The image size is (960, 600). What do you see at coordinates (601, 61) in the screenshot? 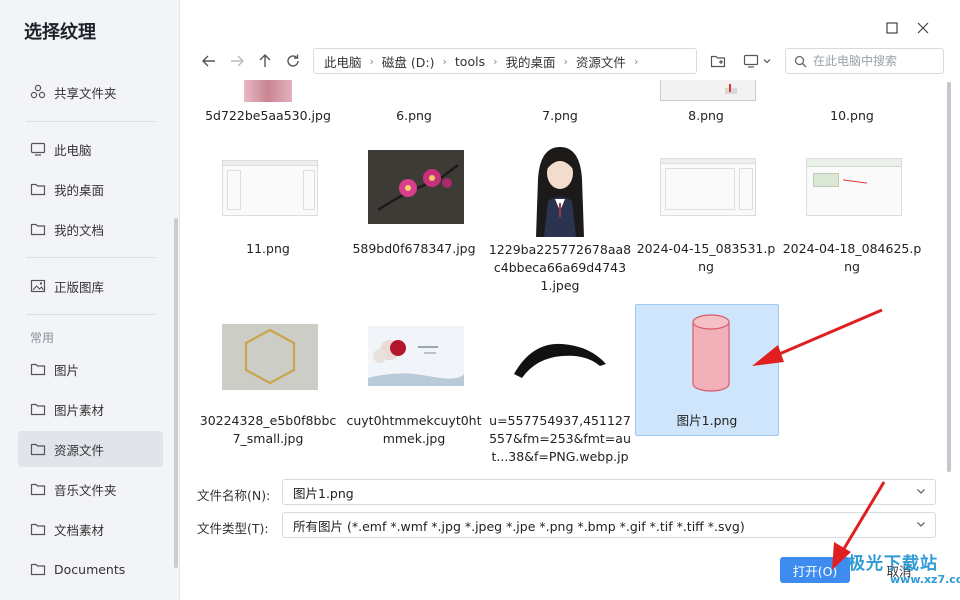
I see `breadcrumb-item: 资源文件` at bounding box center [601, 61].